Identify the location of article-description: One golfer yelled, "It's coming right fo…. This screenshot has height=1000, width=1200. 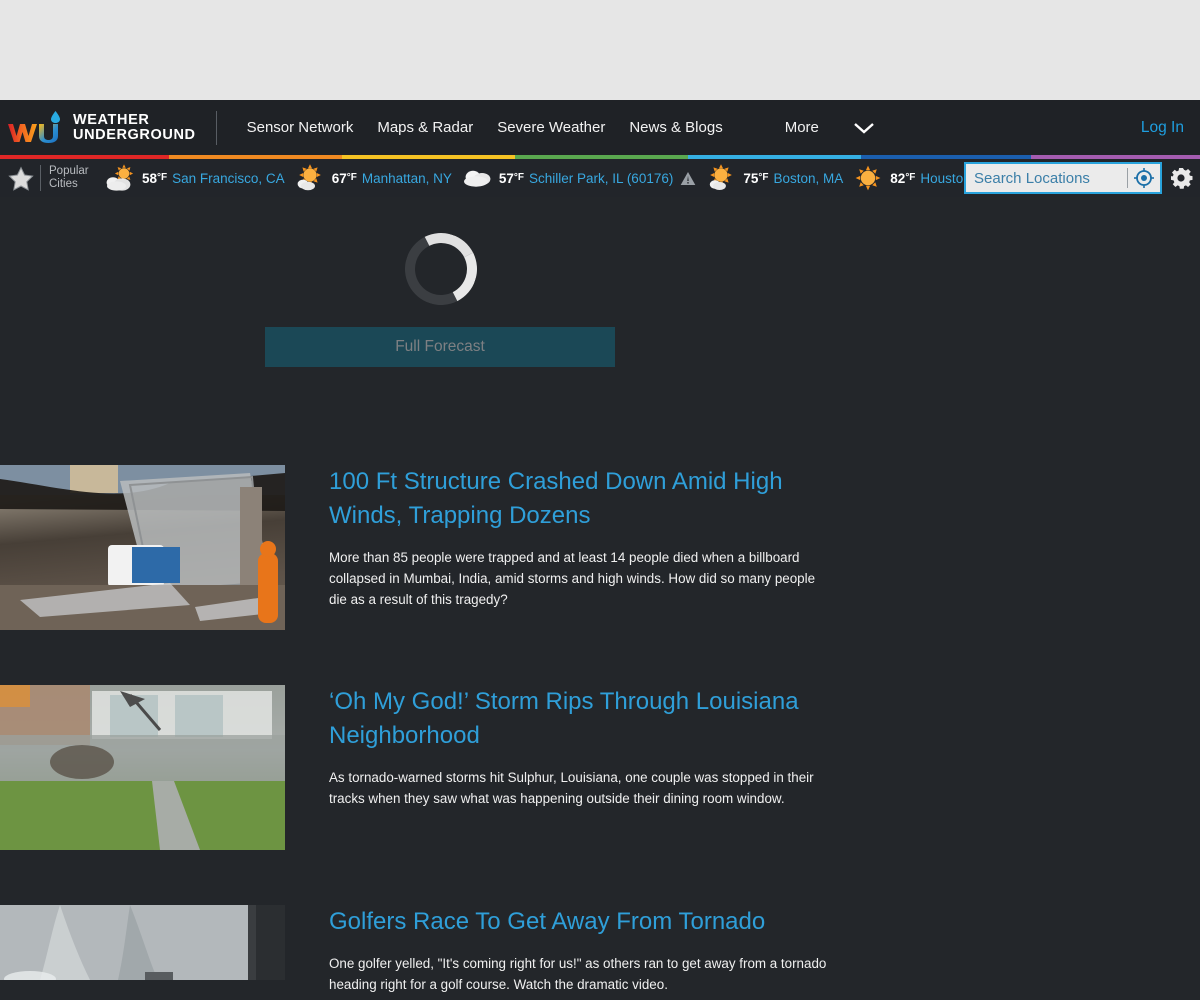
(578, 974).